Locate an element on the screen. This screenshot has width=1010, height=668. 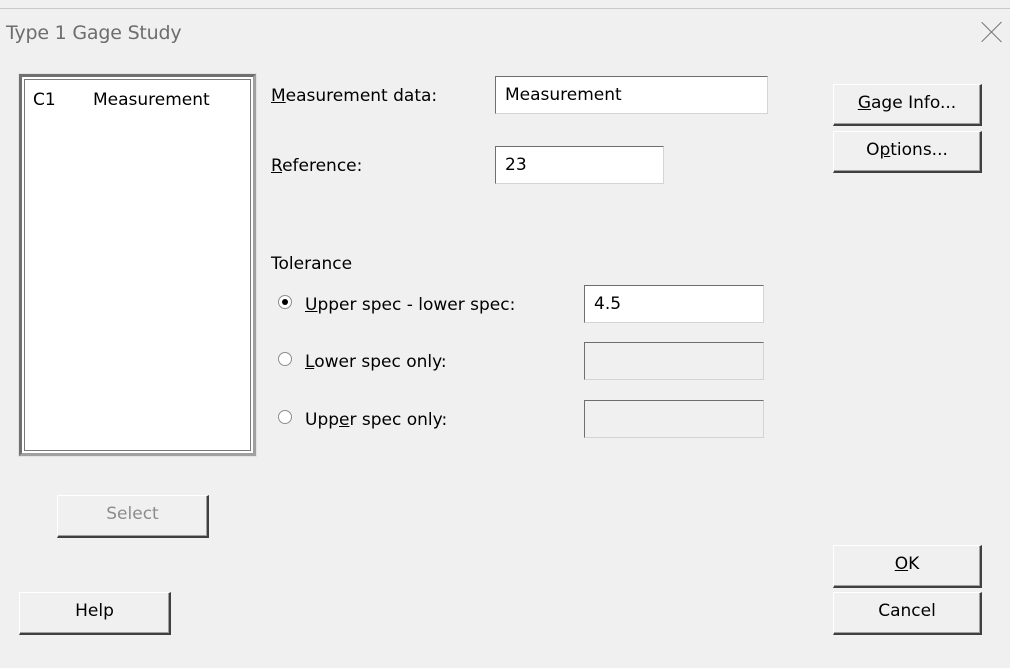
button-label-pre: O is located at coordinates (873, 150).